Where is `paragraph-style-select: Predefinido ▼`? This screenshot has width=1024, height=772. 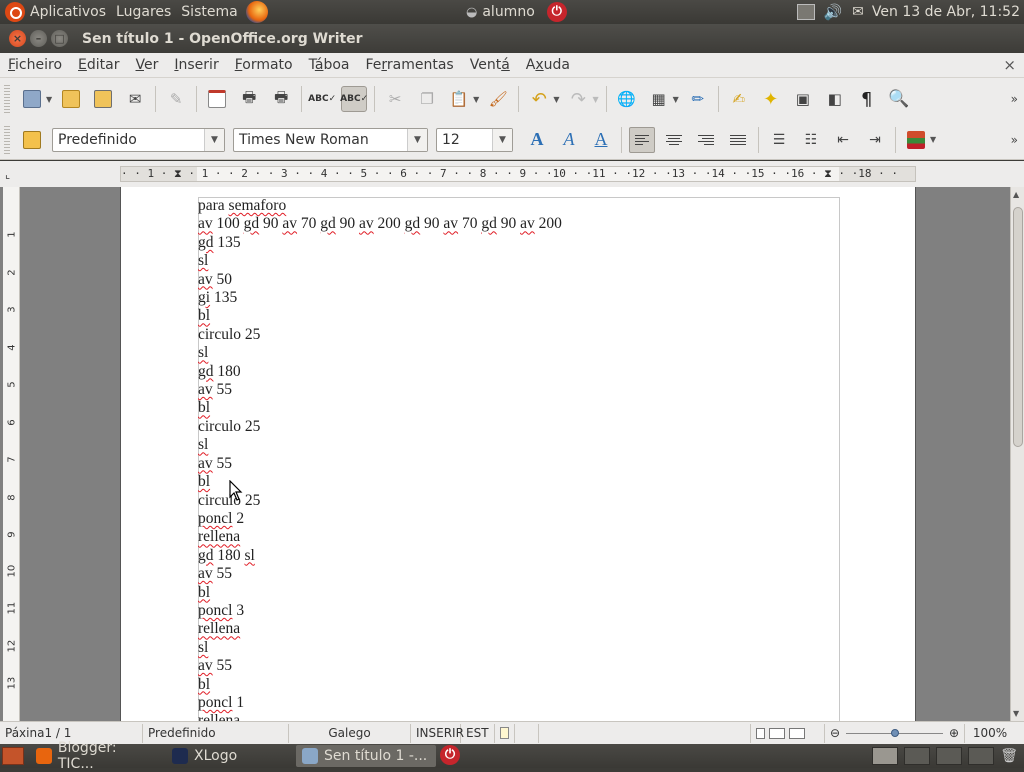
paragraph-style-select: Predefinido ▼ is located at coordinates (138, 139).